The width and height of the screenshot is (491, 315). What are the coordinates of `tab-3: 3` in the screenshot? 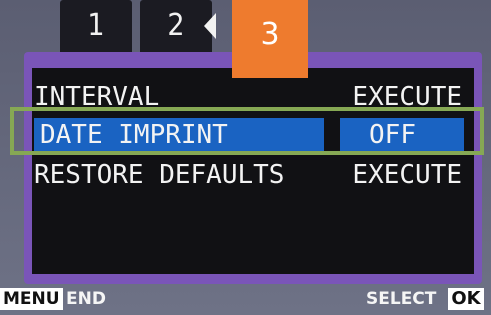 It's located at (270, 39).